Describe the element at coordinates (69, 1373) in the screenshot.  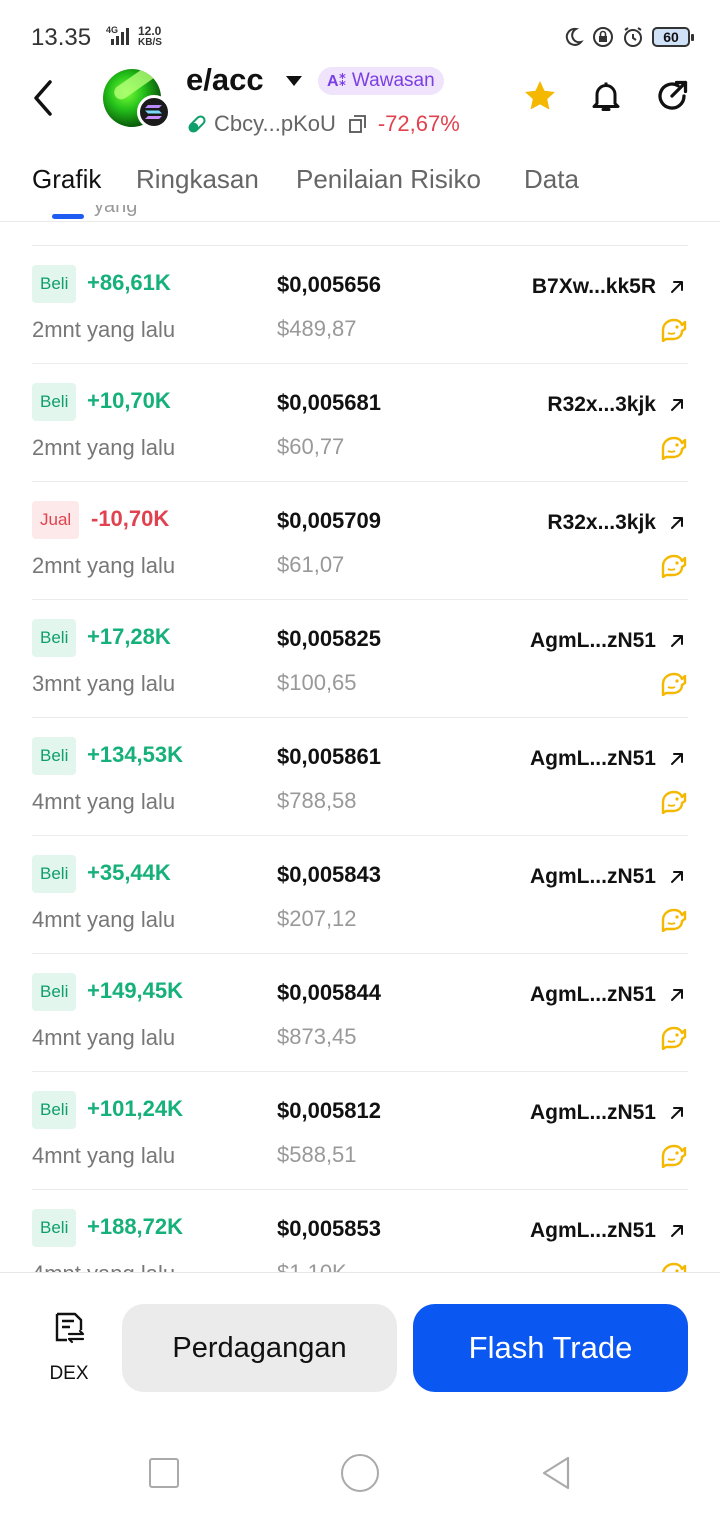
I see `dex-label: DEX` at that location.